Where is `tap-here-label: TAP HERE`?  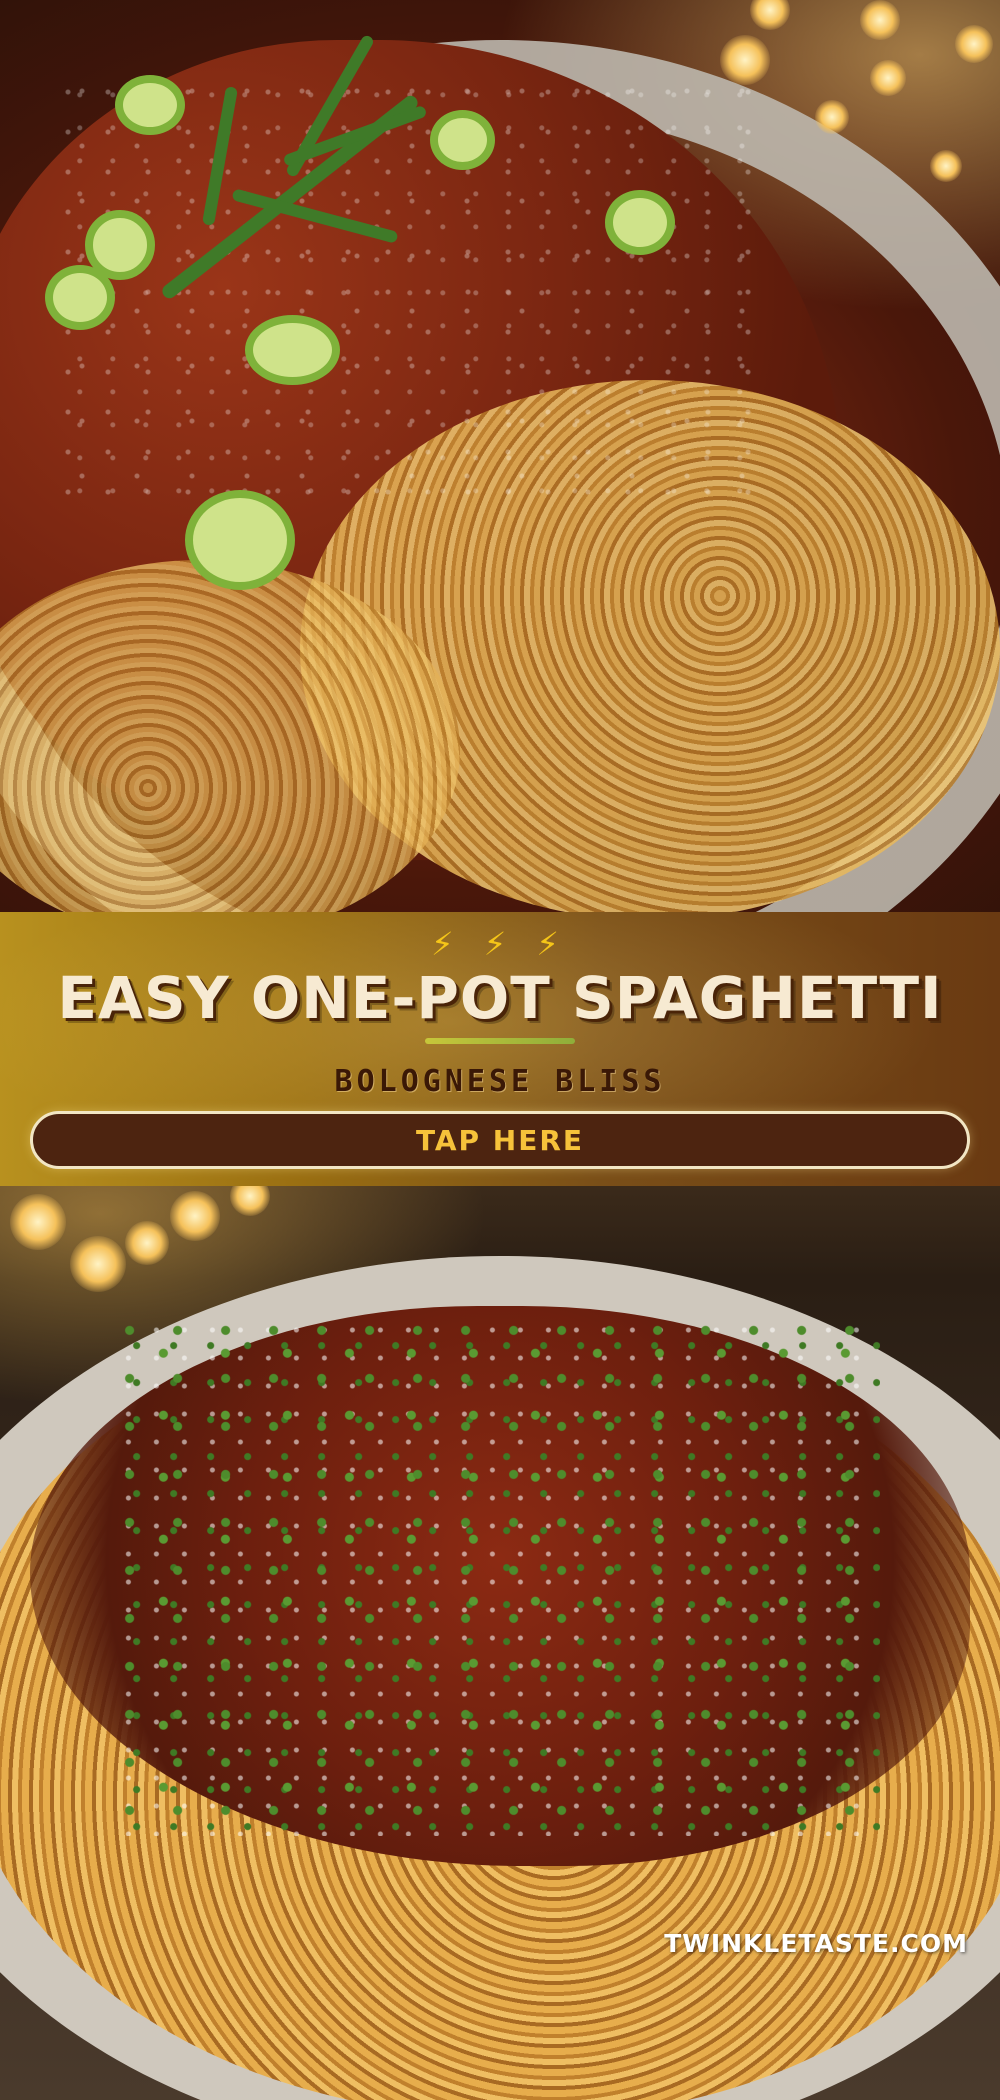 tap-here-label: TAP HERE is located at coordinates (500, 1140).